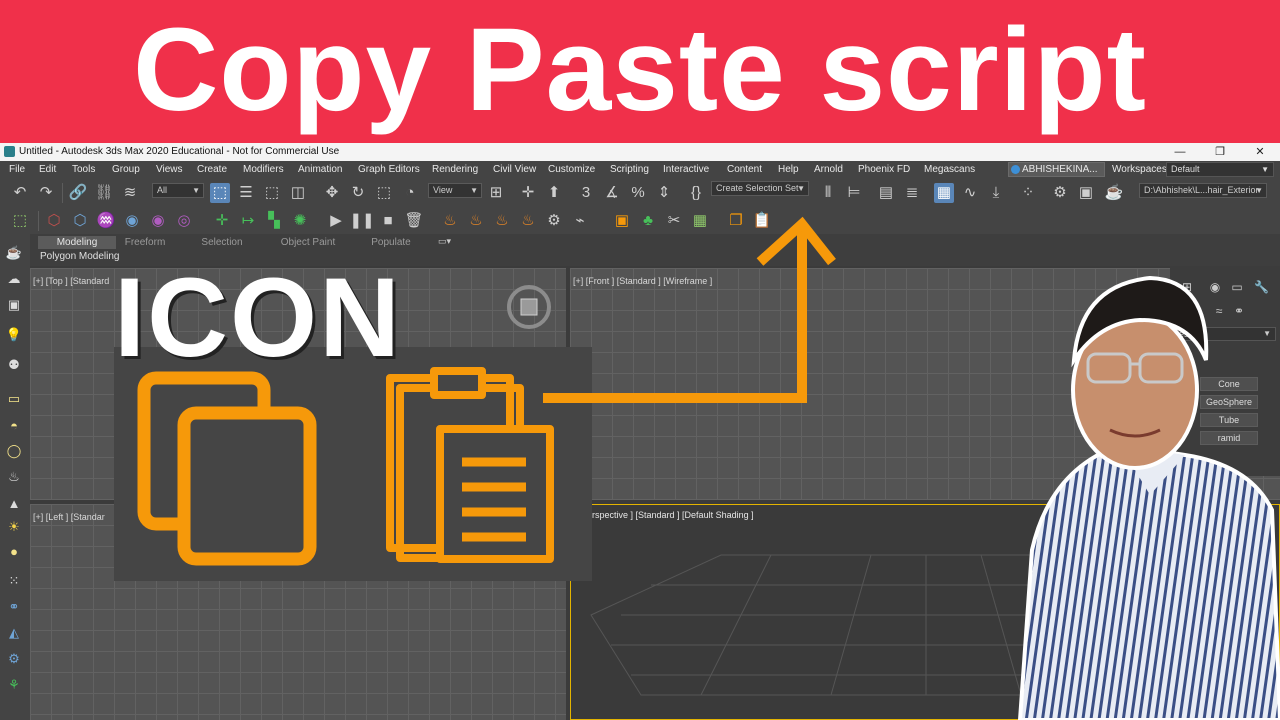  What do you see at coordinates (664, 193) in the screenshot?
I see `spinner-snap-icon: ⇕` at bounding box center [664, 193].